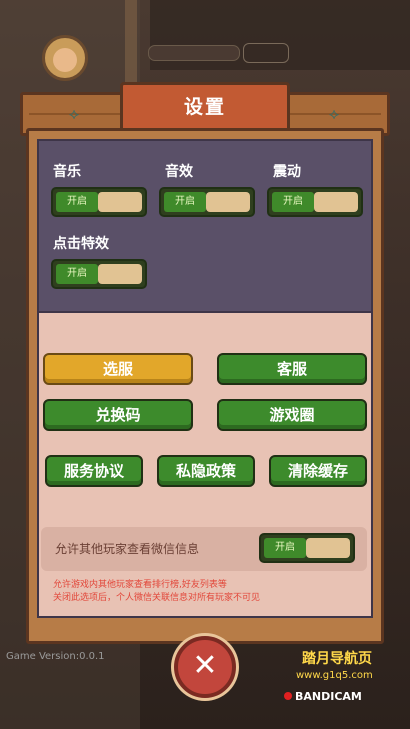 Image resolution: width=410 pixels, height=729 pixels. Describe the element at coordinates (140, 585) in the screenshot. I see `privacy-note-line1: 允许游戏内其他玩家查看排行榜,好友列表等` at that location.